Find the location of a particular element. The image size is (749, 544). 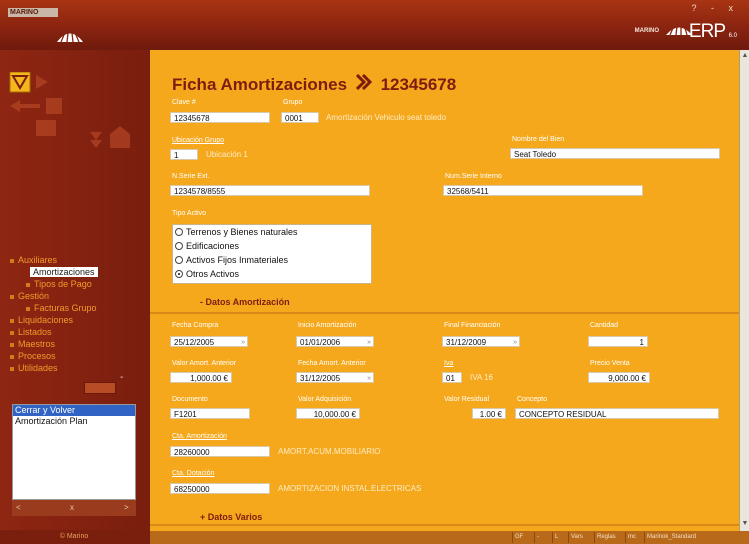

logo-erp: ERP is located at coordinates (707, 31).